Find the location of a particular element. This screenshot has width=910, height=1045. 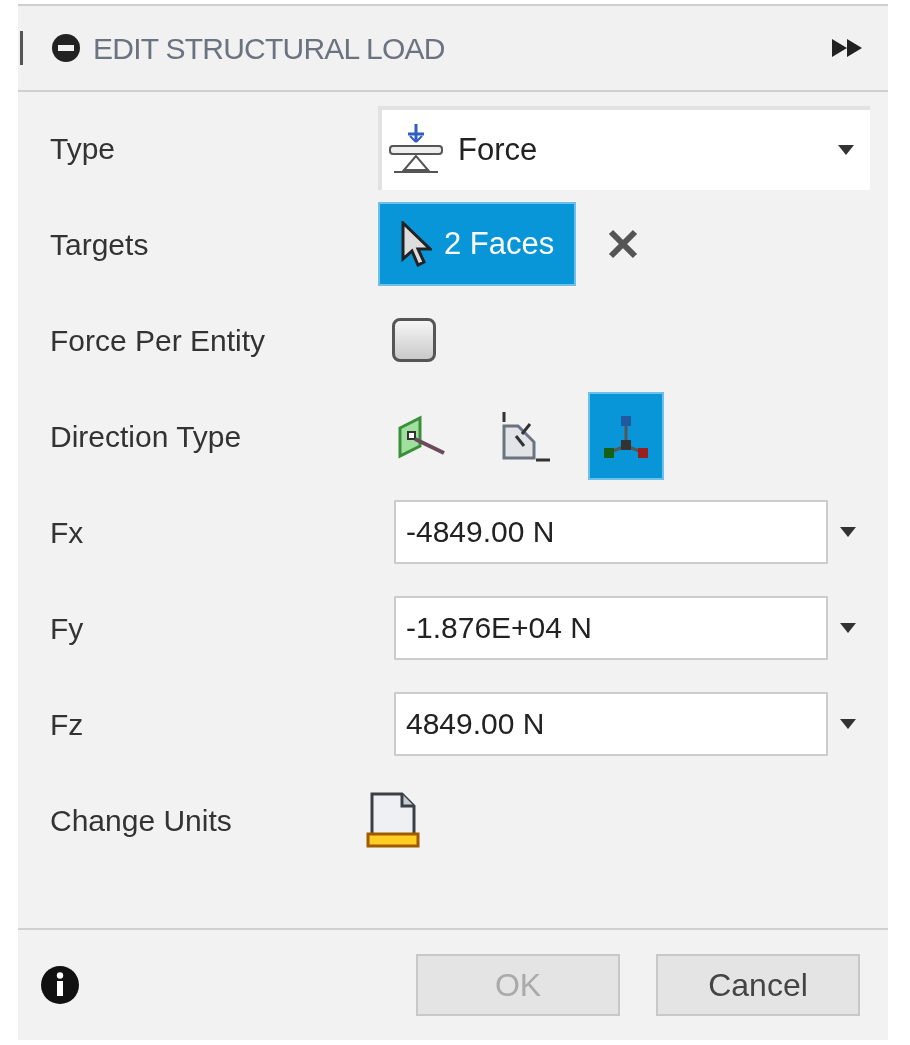

input-field: -1.876E+04 N is located at coordinates (611, 628).